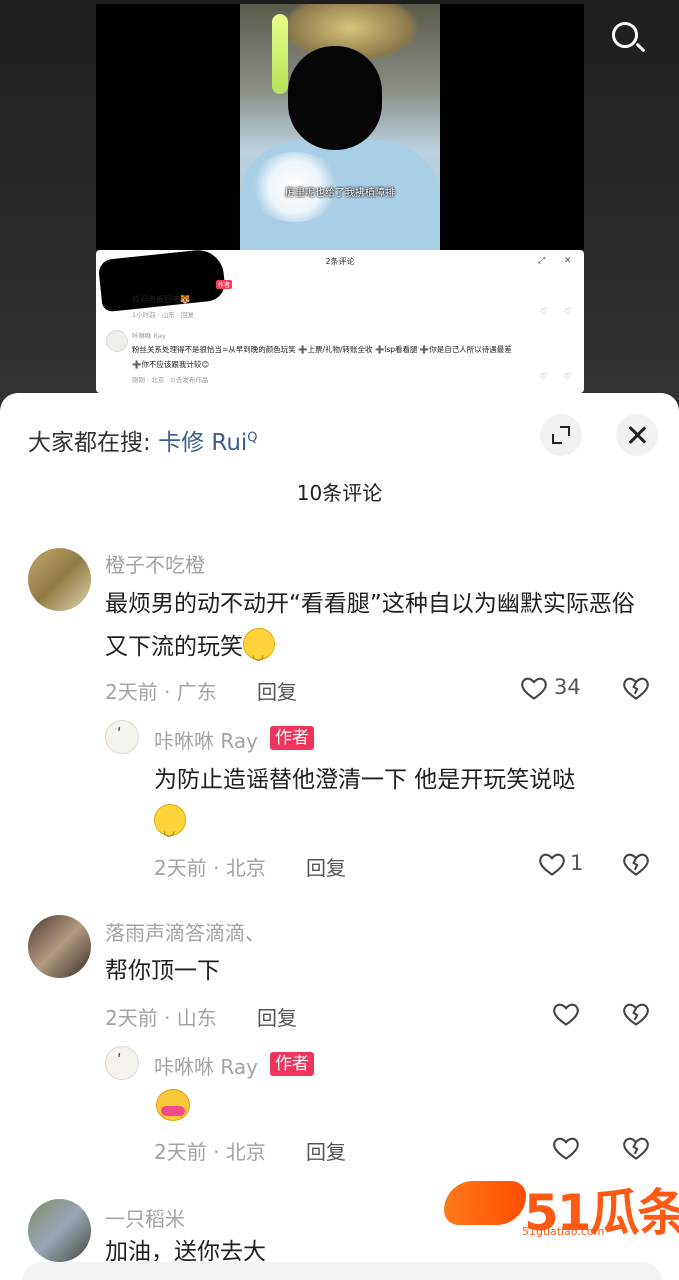 The height and width of the screenshot is (1280, 679). What do you see at coordinates (202, 443) in the screenshot?
I see `hot-search-keyword: 卡修 Rui` at bounding box center [202, 443].